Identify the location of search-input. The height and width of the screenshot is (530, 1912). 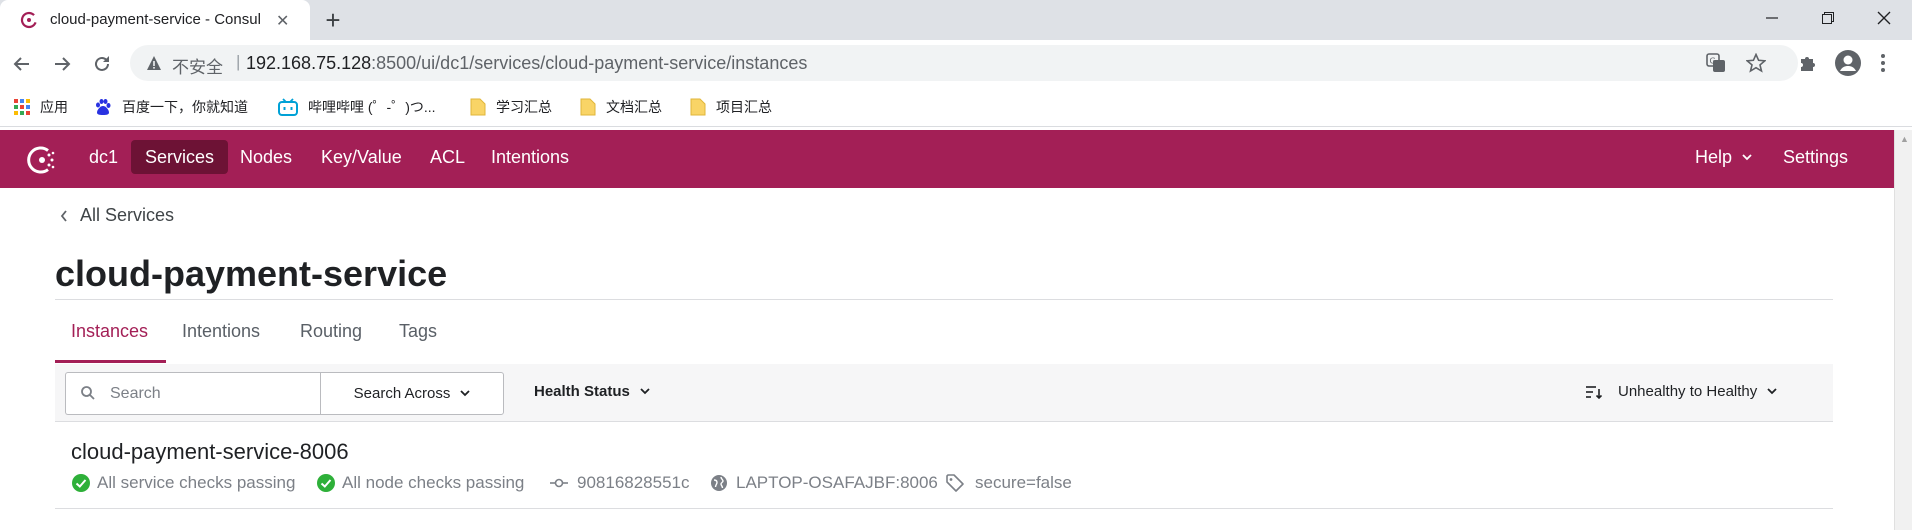
(210, 394).